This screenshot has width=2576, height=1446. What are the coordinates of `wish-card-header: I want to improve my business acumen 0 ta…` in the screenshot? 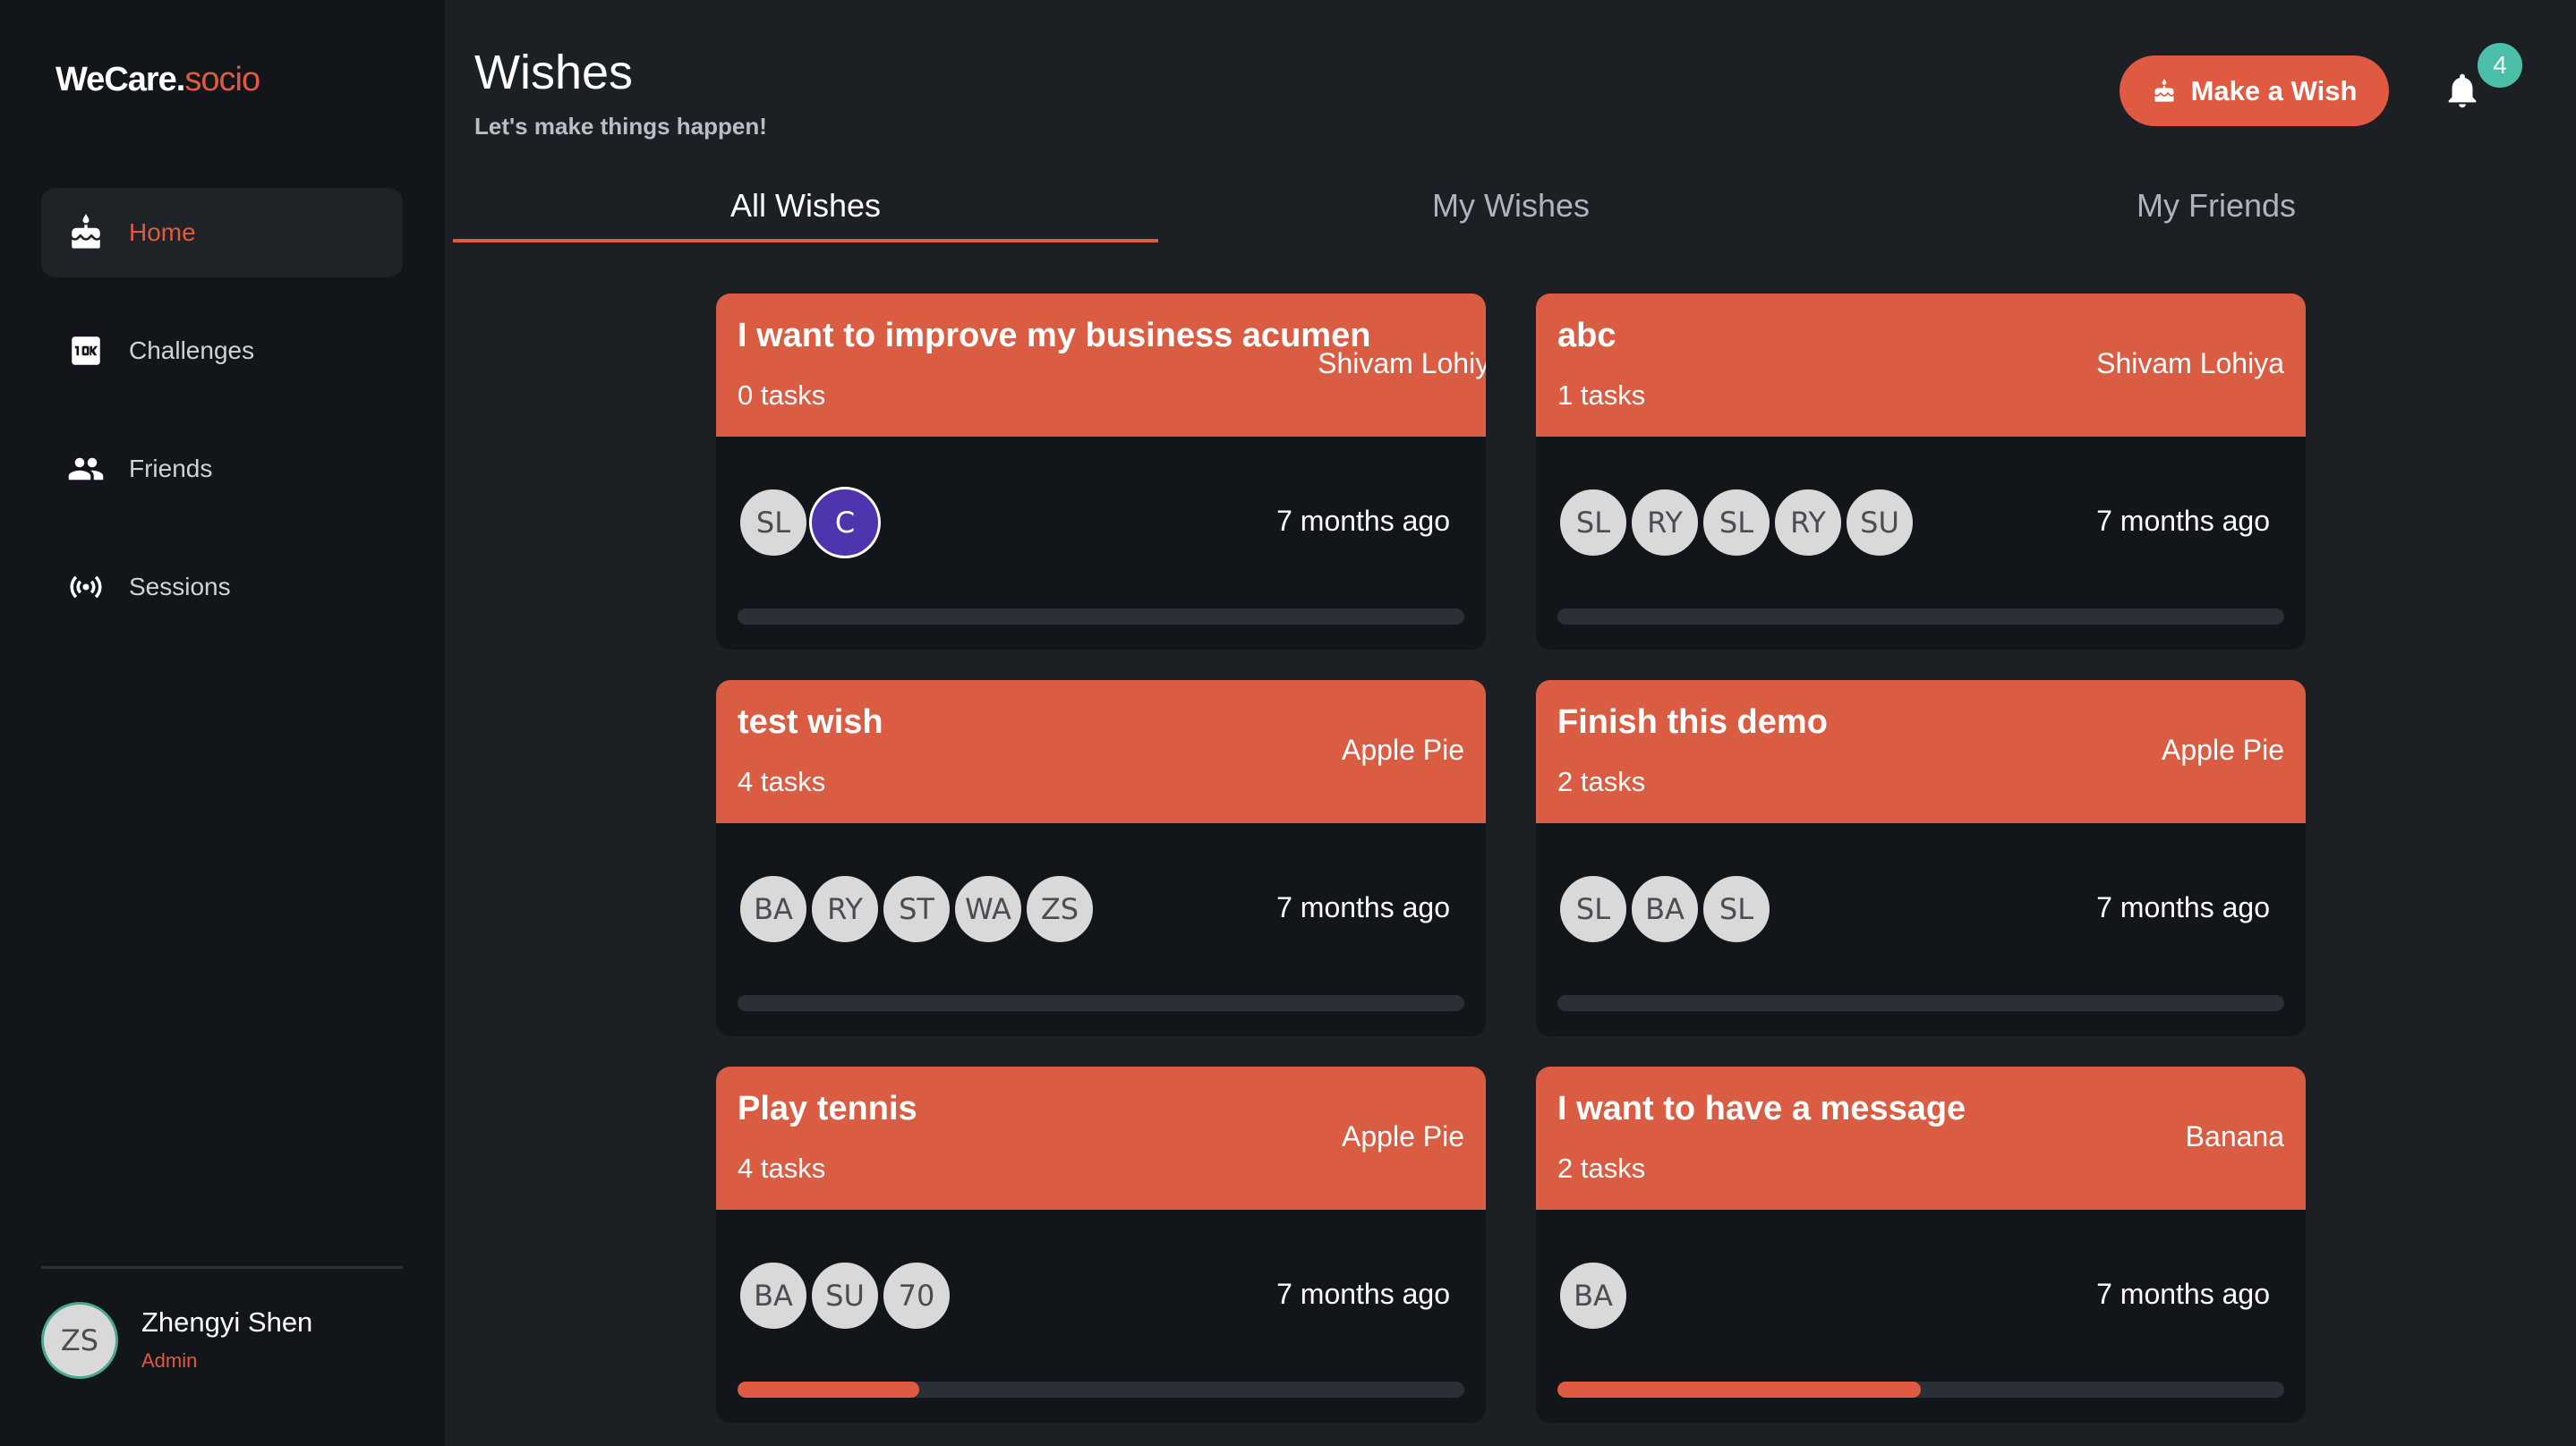 It's located at (1101, 365).